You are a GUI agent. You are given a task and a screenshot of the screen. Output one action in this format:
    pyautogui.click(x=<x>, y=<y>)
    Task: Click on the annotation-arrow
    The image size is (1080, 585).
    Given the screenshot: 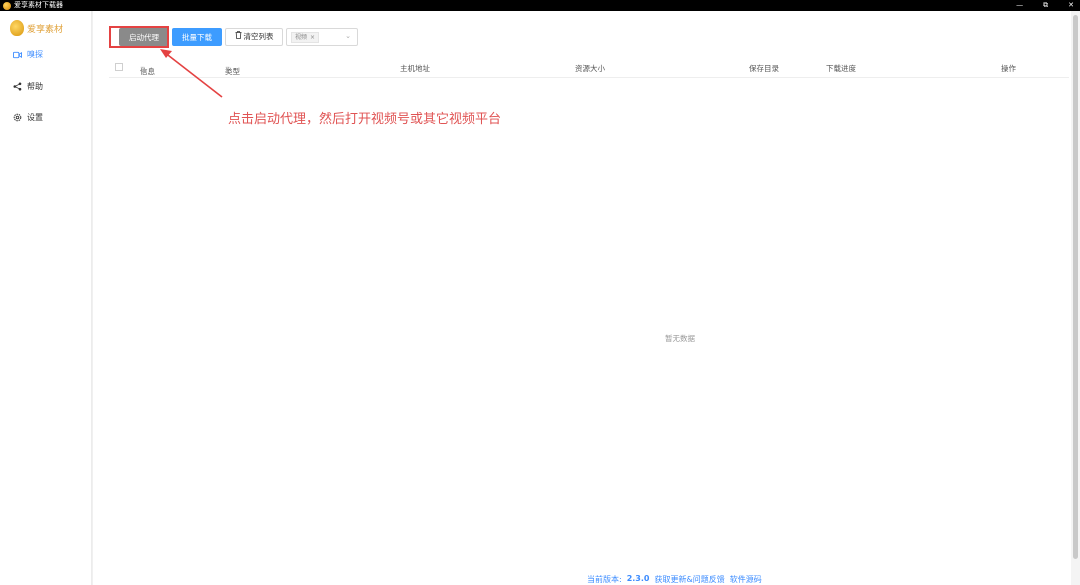 What is the action you would take?
    pyautogui.click(x=191, y=73)
    